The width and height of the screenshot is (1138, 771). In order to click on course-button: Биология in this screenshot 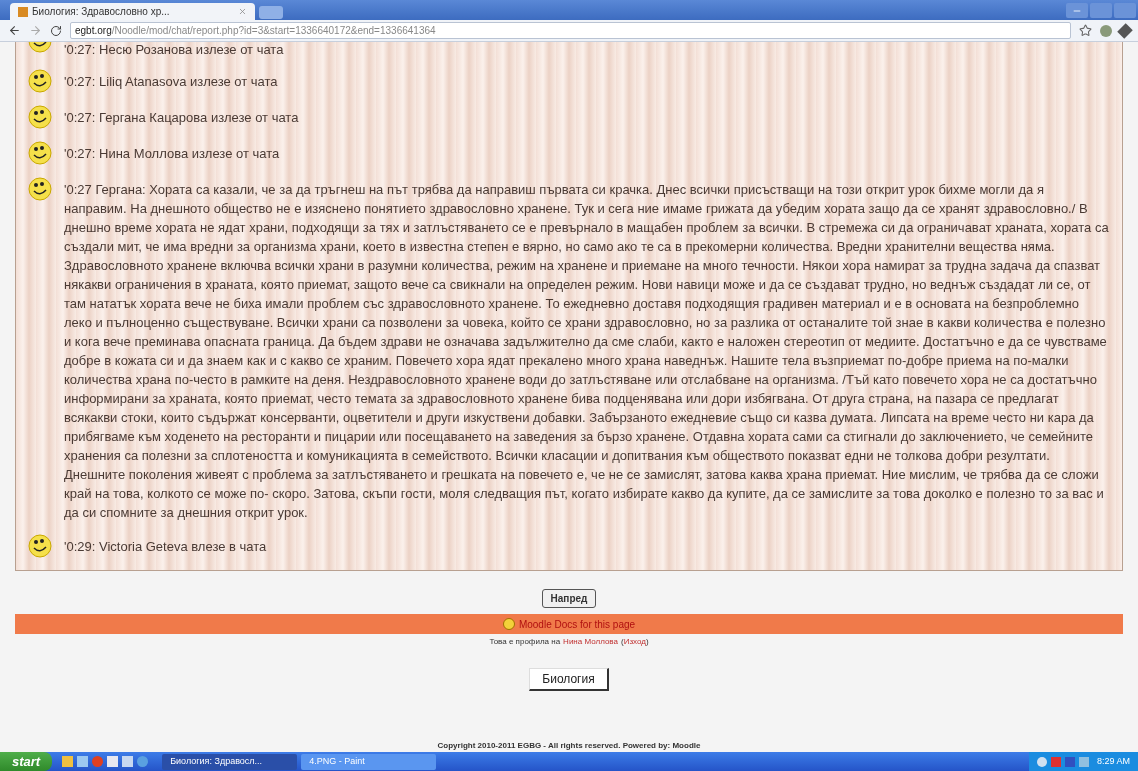, I will do `click(569, 679)`.